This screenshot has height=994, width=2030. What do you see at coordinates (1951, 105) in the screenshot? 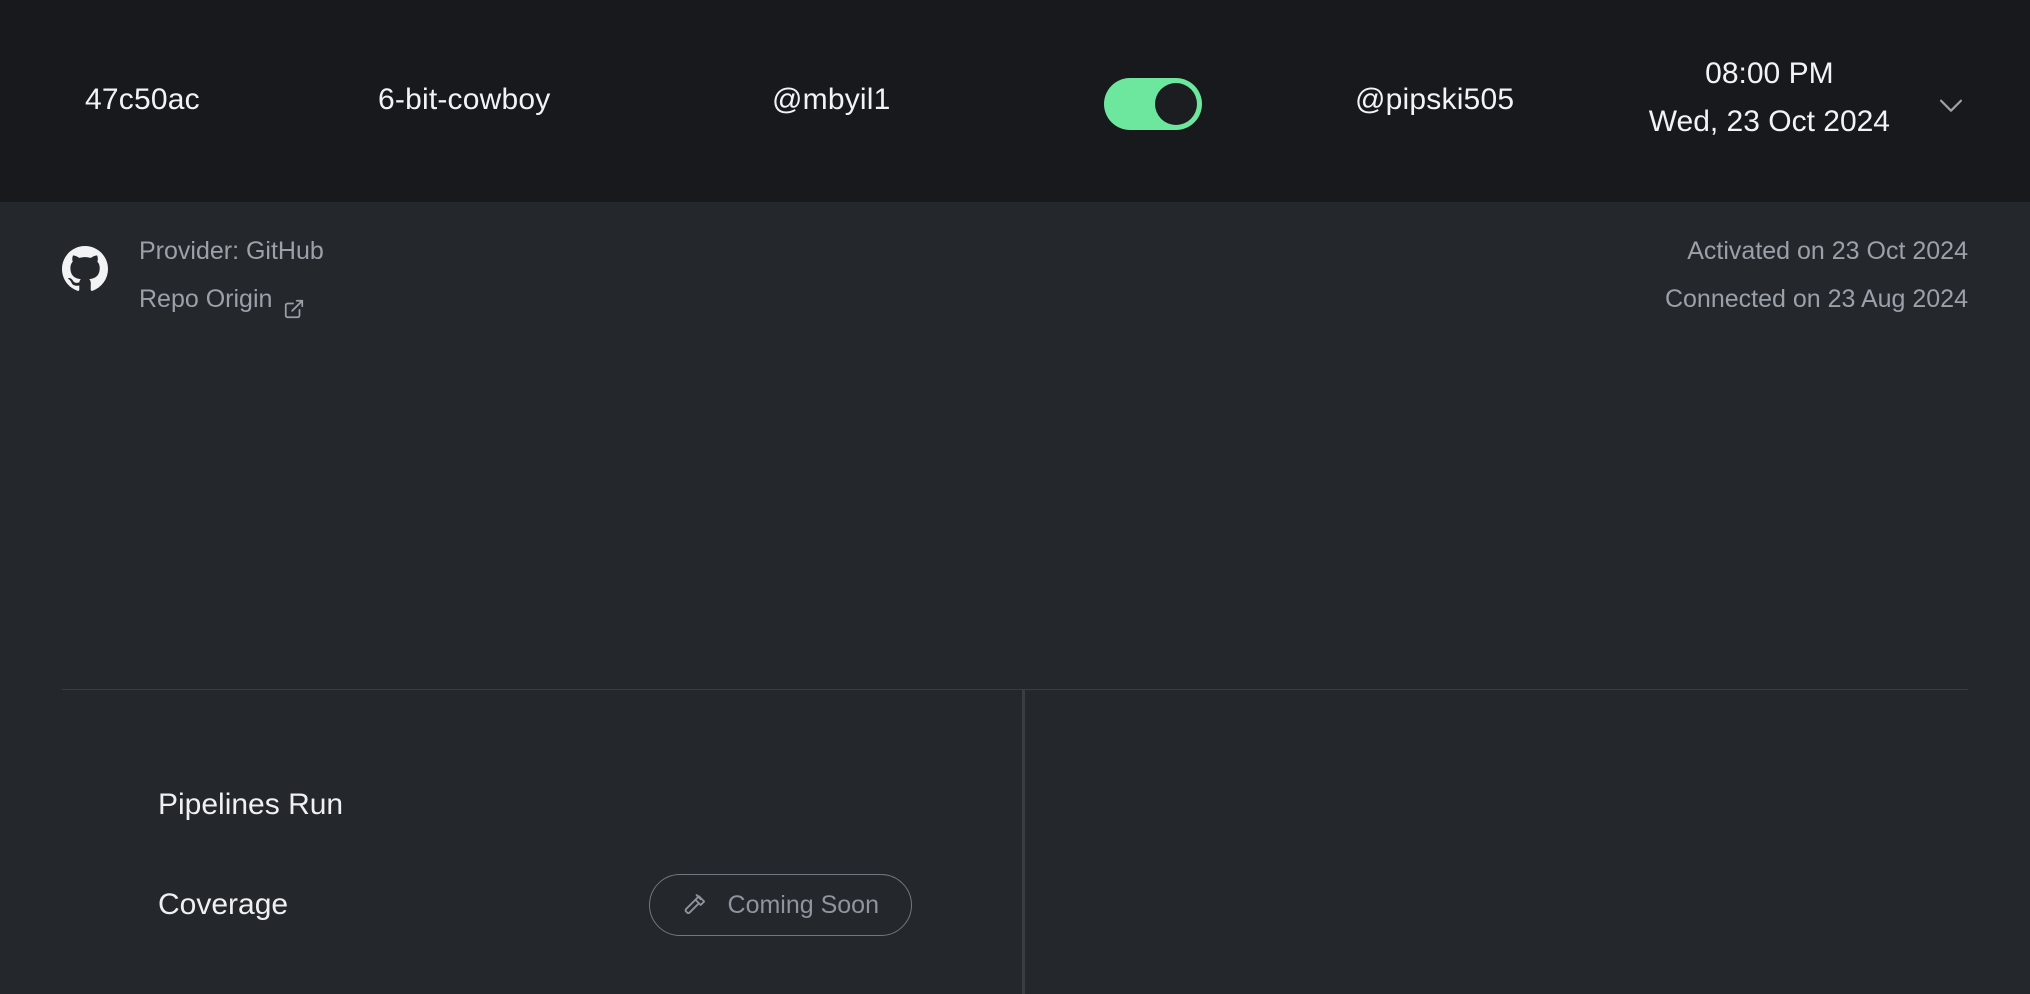
I see `chevron-down-icon` at bounding box center [1951, 105].